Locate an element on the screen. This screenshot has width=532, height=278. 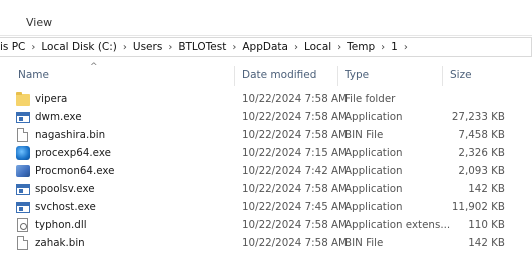
breadcrumb-appdata: AppData is located at coordinates (265, 47).